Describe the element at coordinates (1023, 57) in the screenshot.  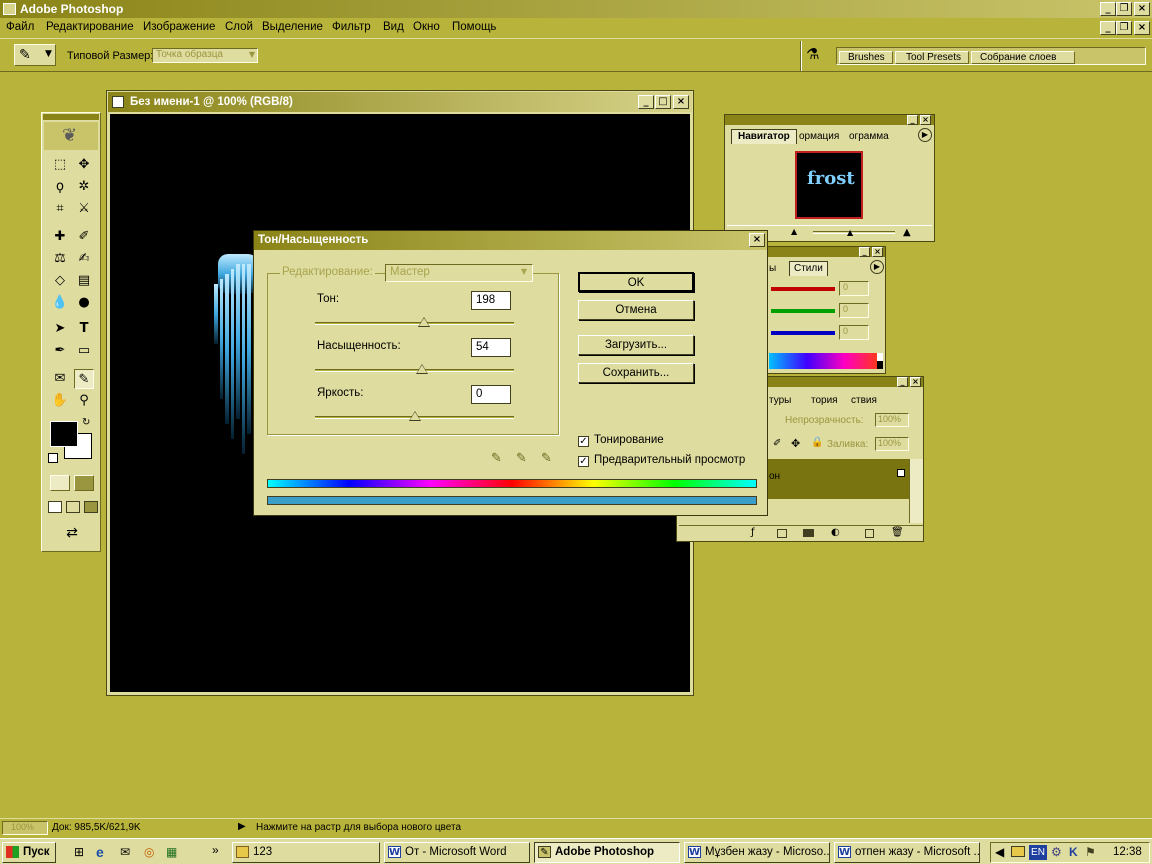
I see `well-tab-layer-comps: Собрание слоев` at that location.